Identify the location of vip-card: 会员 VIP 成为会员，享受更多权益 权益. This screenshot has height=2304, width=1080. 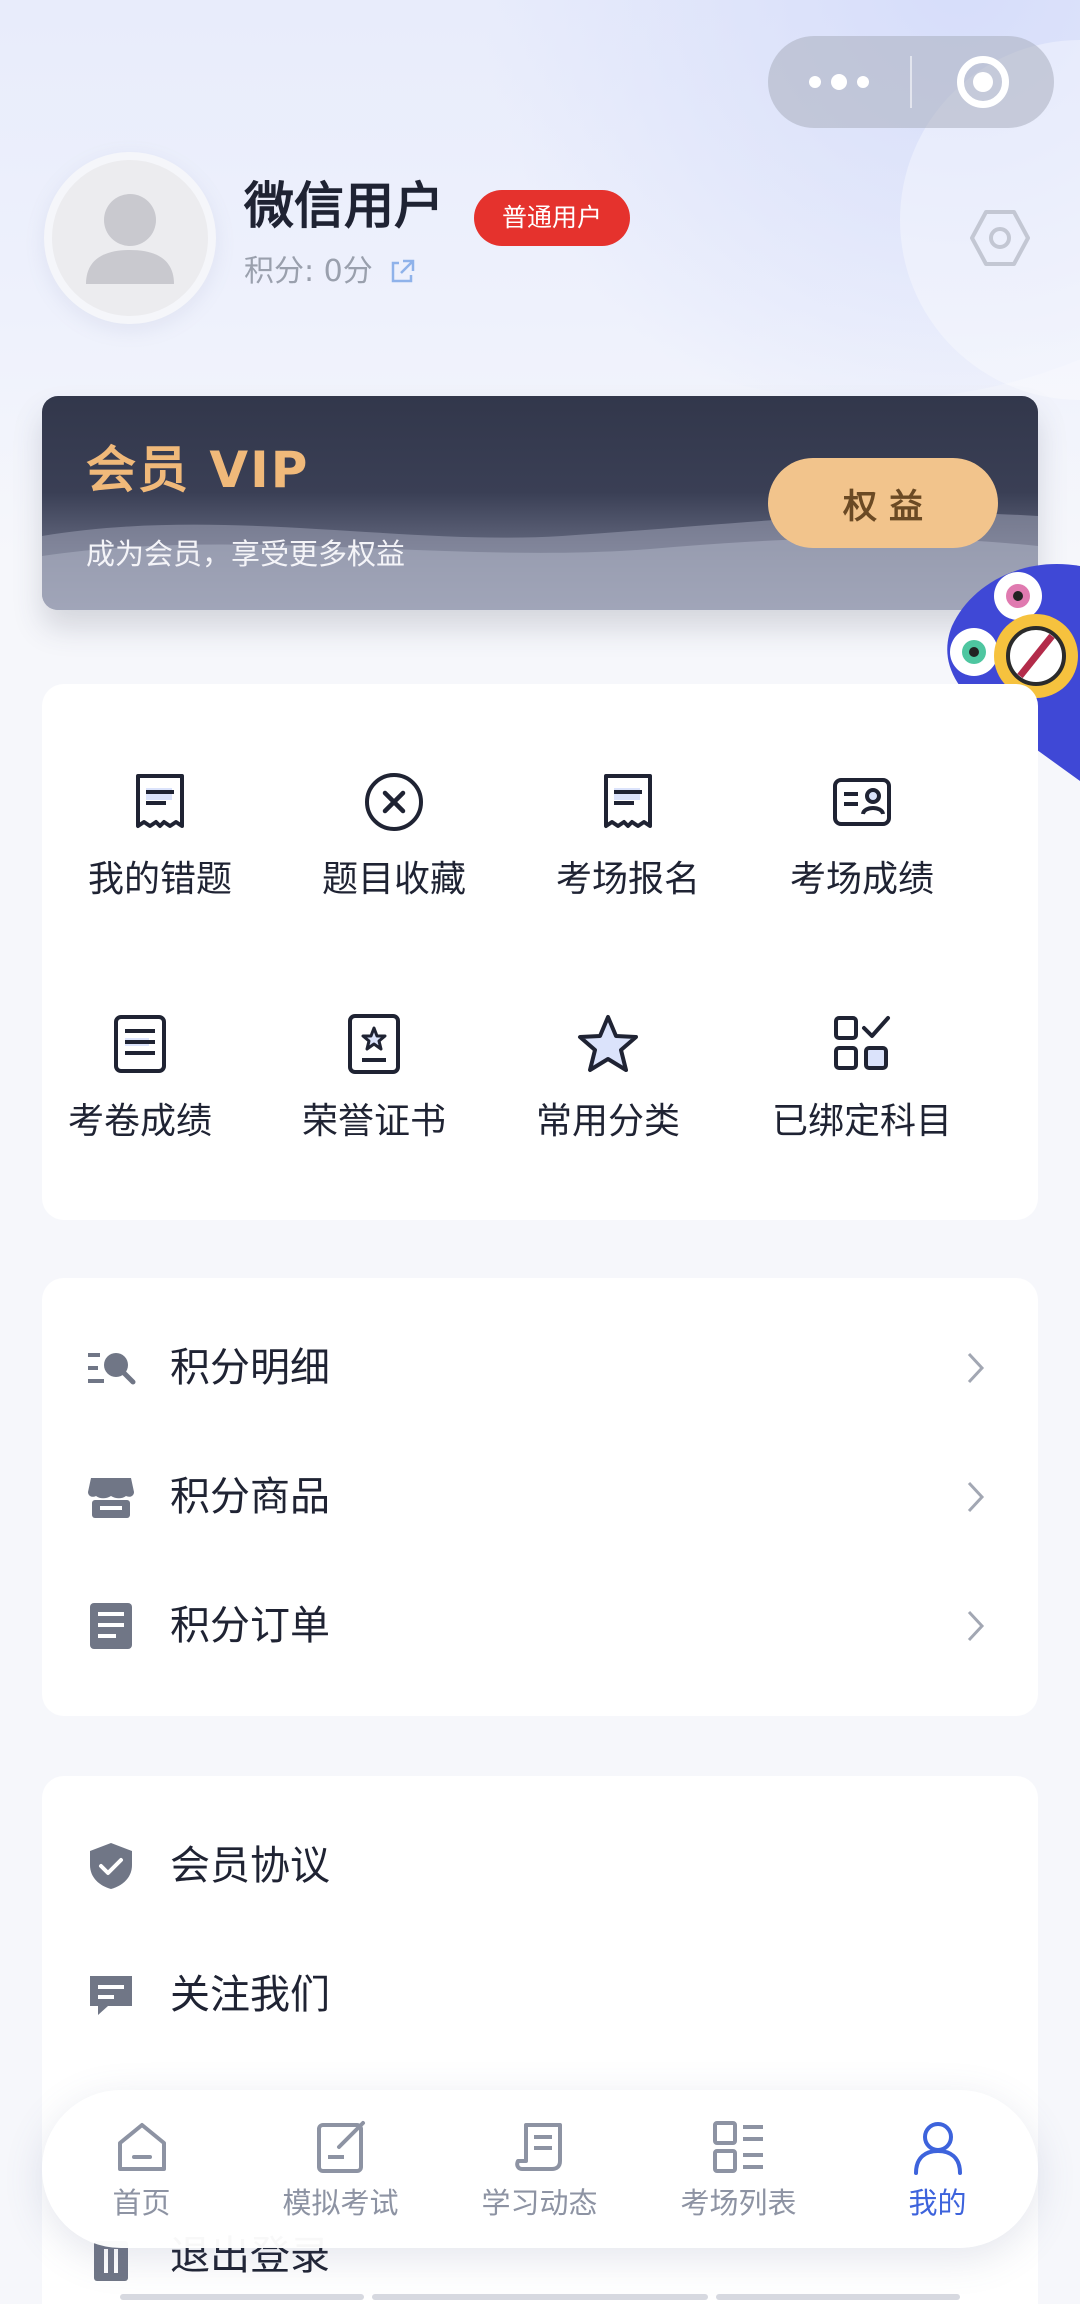
(540, 503).